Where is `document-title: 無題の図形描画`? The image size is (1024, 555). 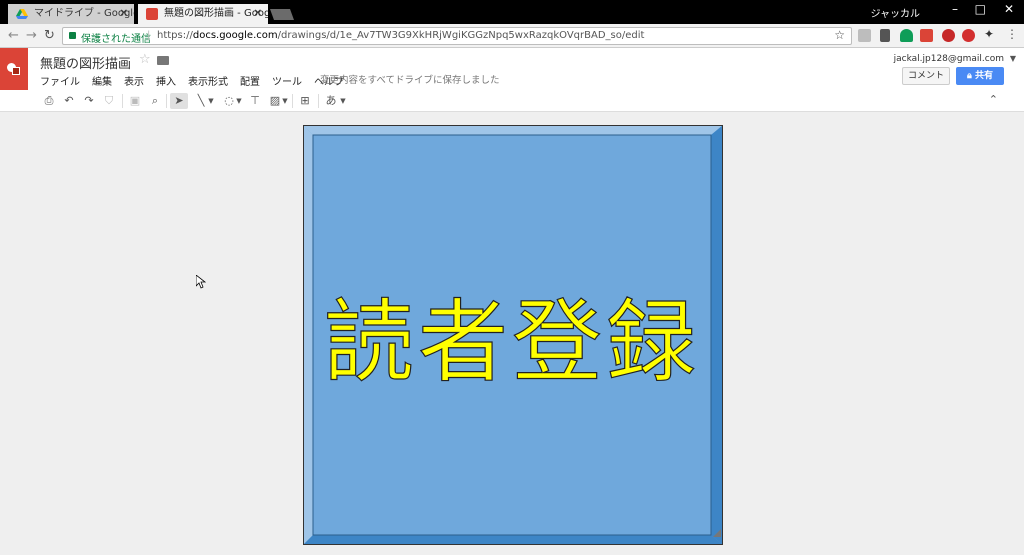
document-title: 無題の図形描画 is located at coordinates (85, 62).